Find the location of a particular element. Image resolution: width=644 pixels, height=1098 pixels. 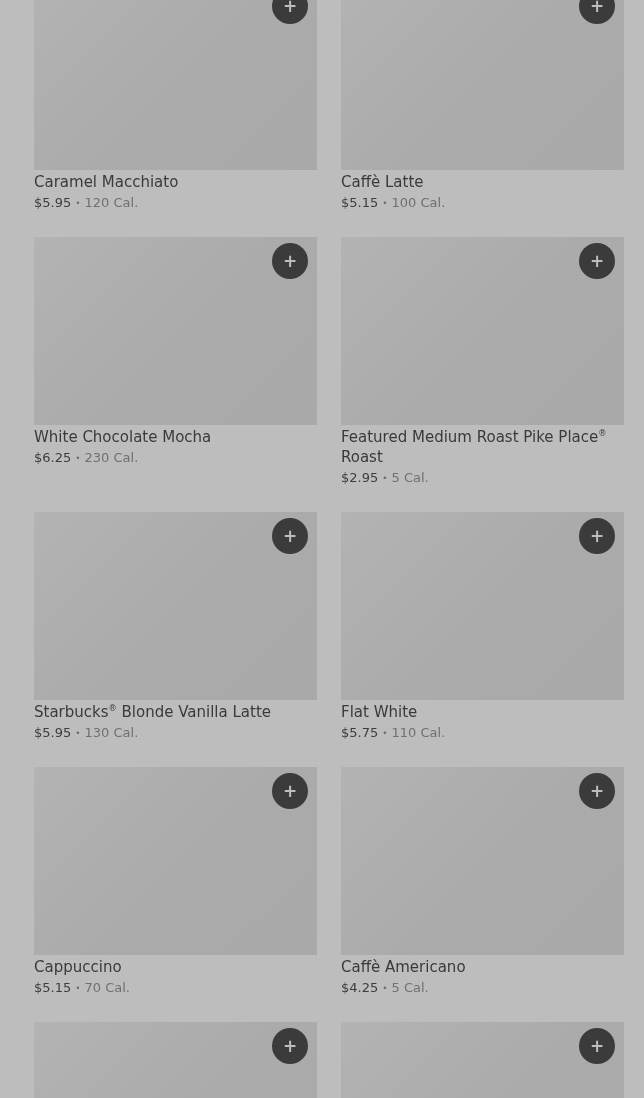

calories: 230 Cal. is located at coordinates (111, 458).